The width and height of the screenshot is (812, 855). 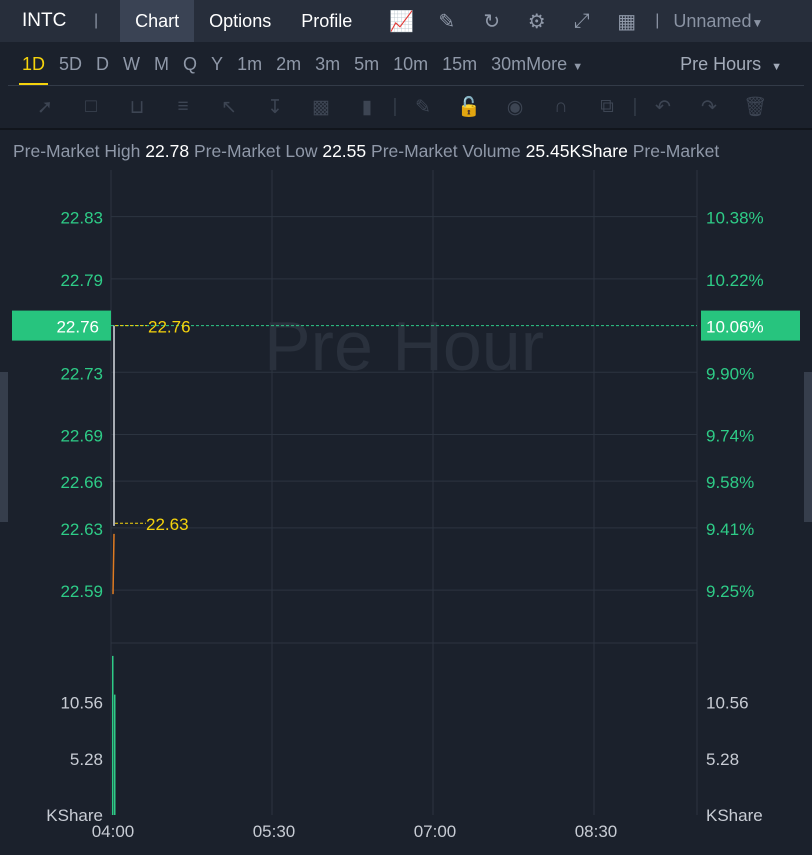 What do you see at coordinates (81, 218) in the screenshot?
I see `price-tick: 22.83` at bounding box center [81, 218].